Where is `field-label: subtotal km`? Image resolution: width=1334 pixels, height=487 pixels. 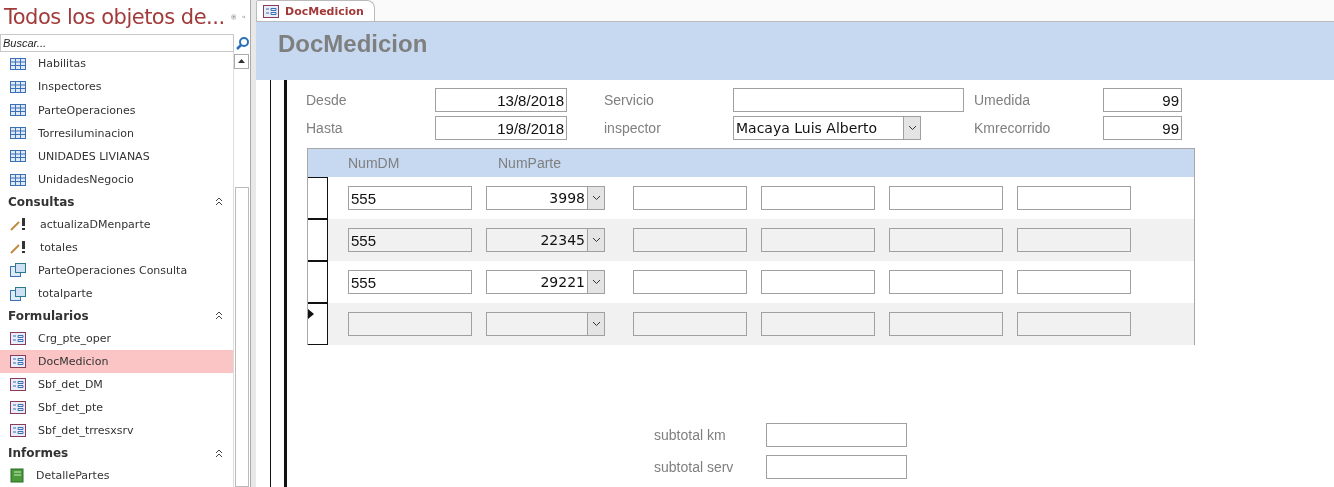
field-label: subtotal km is located at coordinates (690, 435).